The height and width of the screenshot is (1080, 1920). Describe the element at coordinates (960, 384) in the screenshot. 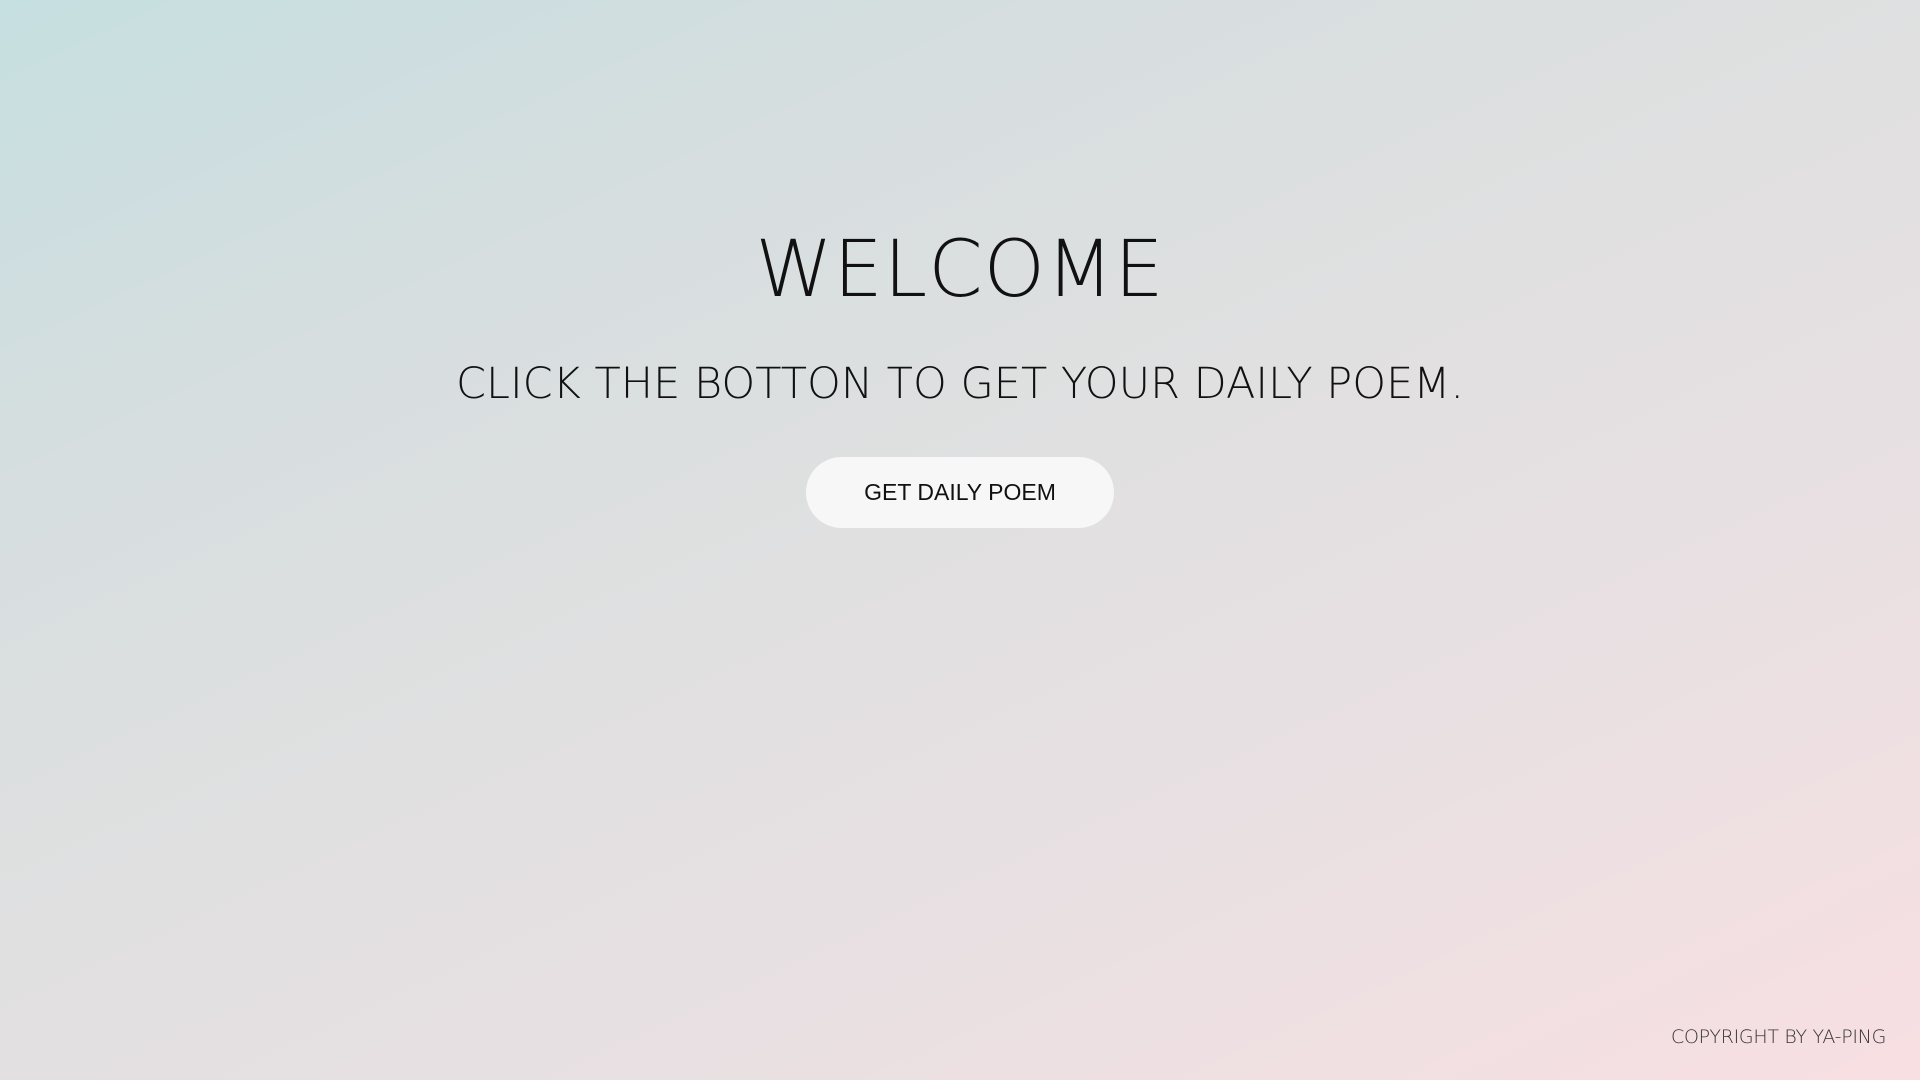

I see `page-subtitle: CLICK THE BOTTON TO GET YOUR DAILY POEM.` at that location.